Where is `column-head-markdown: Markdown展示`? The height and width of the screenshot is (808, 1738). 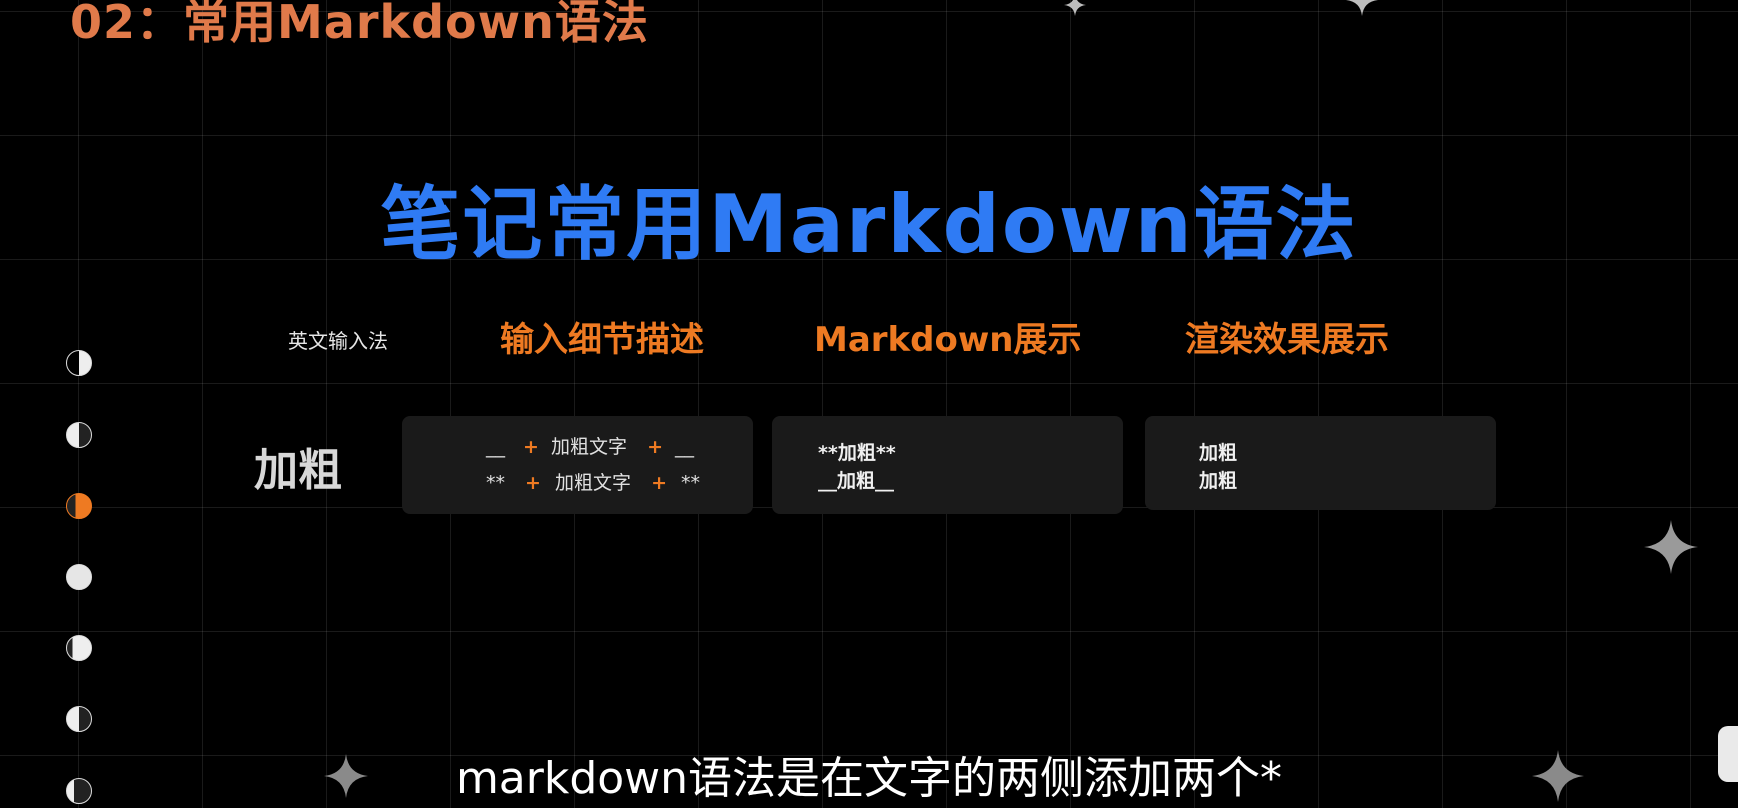
column-head-markdown: Markdown展示 is located at coordinates (948, 340).